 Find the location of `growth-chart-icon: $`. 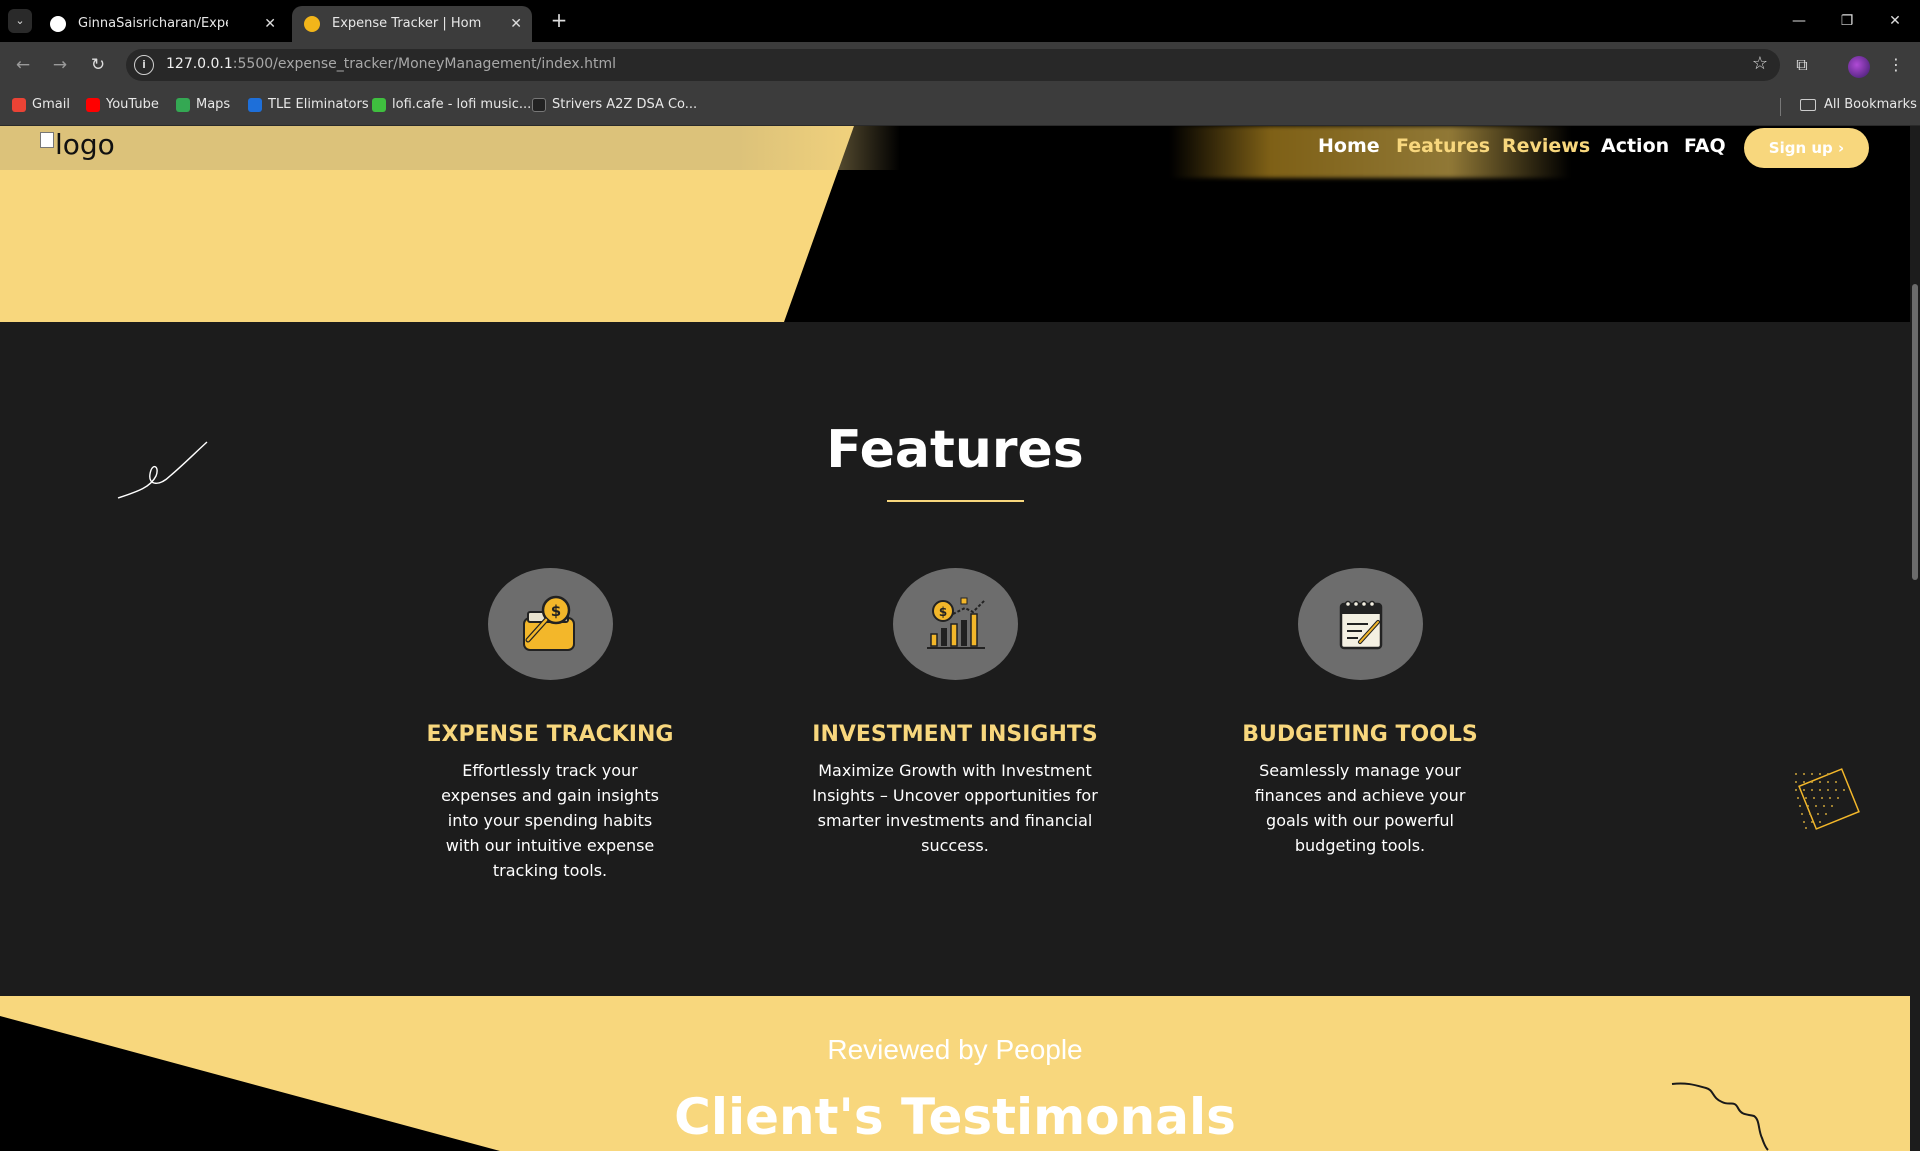

growth-chart-icon: $ is located at coordinates (956, 623).